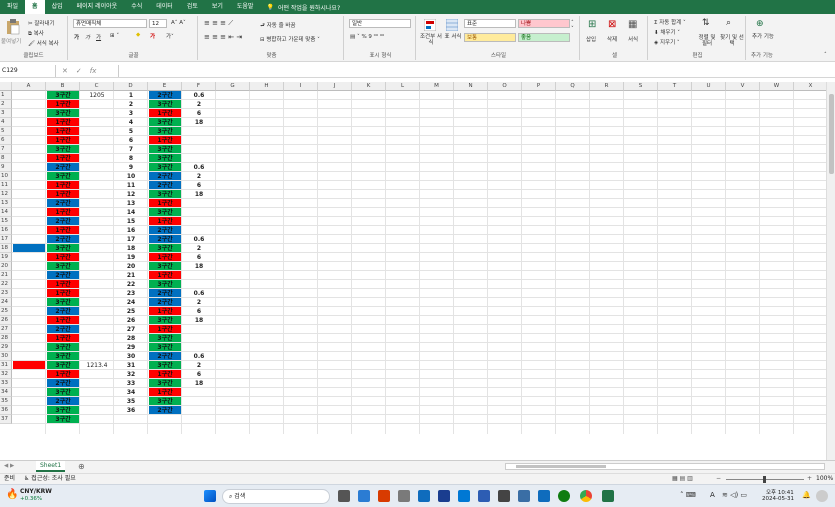  Describe the element at coordinates (199, 266) in the screenshot. I see `cell-f20: 18` at that location.